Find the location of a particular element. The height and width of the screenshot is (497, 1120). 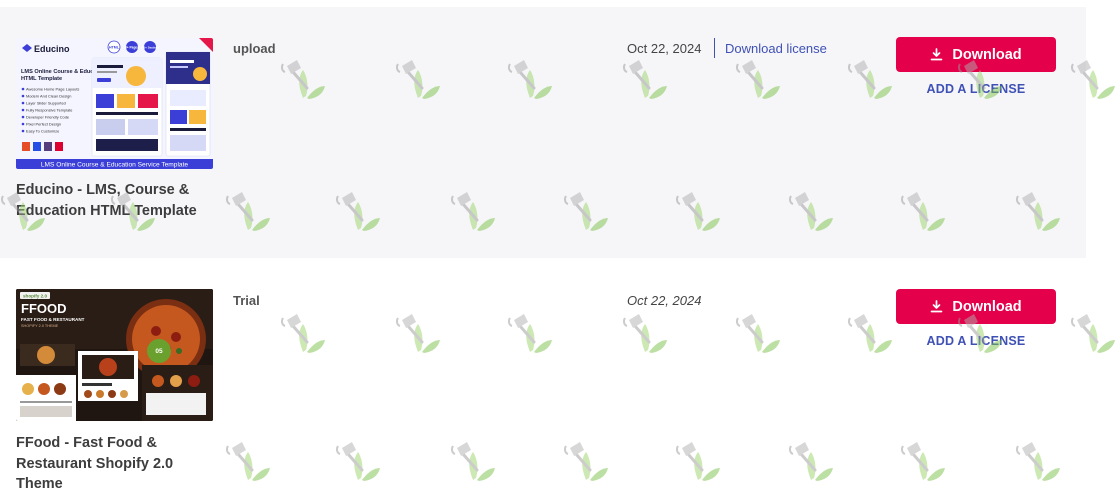

thumb-badge-1: 3+ Pages is located at coordinates (132, 48).